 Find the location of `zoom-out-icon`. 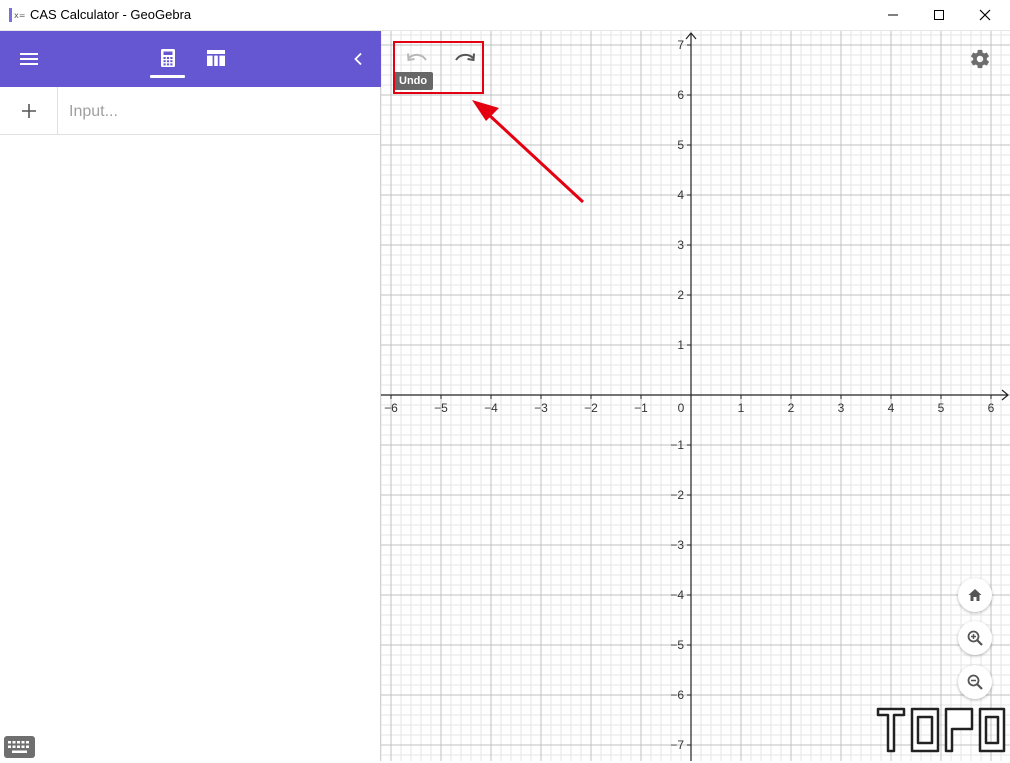

zoom-out-icon is located at coordinates (975, 682).